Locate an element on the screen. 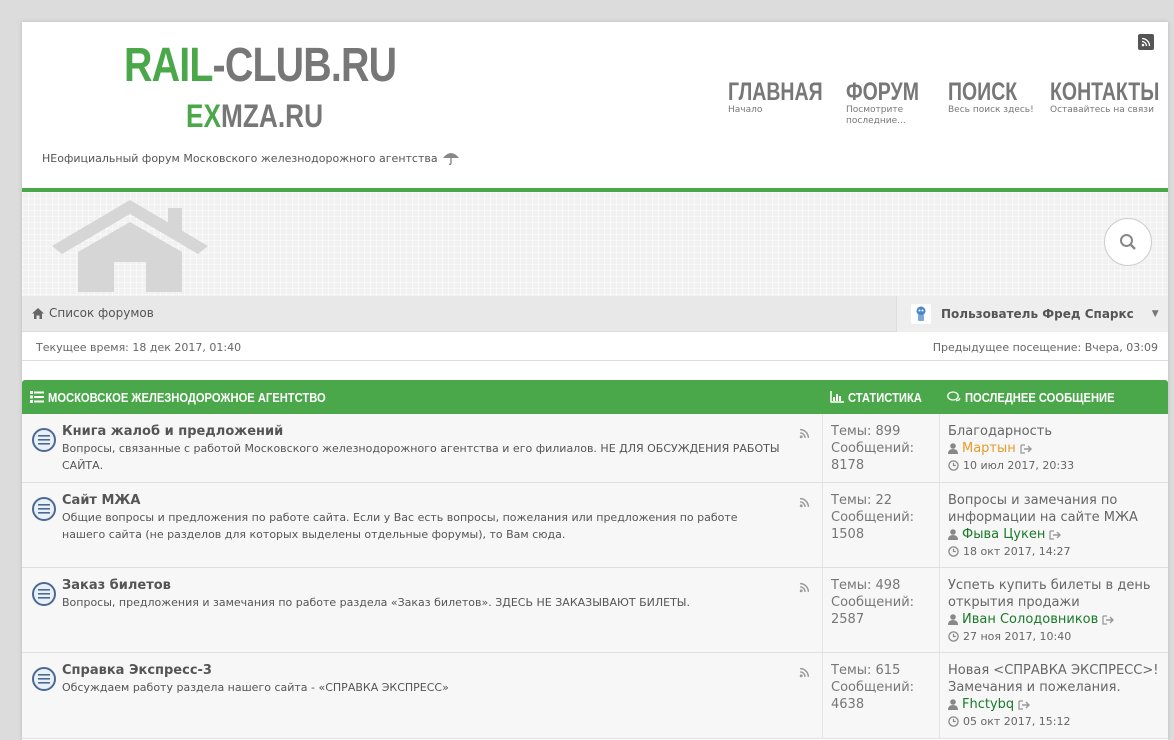 The image size is (1174, 740). nav-contacts-label: КОНТАКТЫ is located at coordinates (1105, 92).